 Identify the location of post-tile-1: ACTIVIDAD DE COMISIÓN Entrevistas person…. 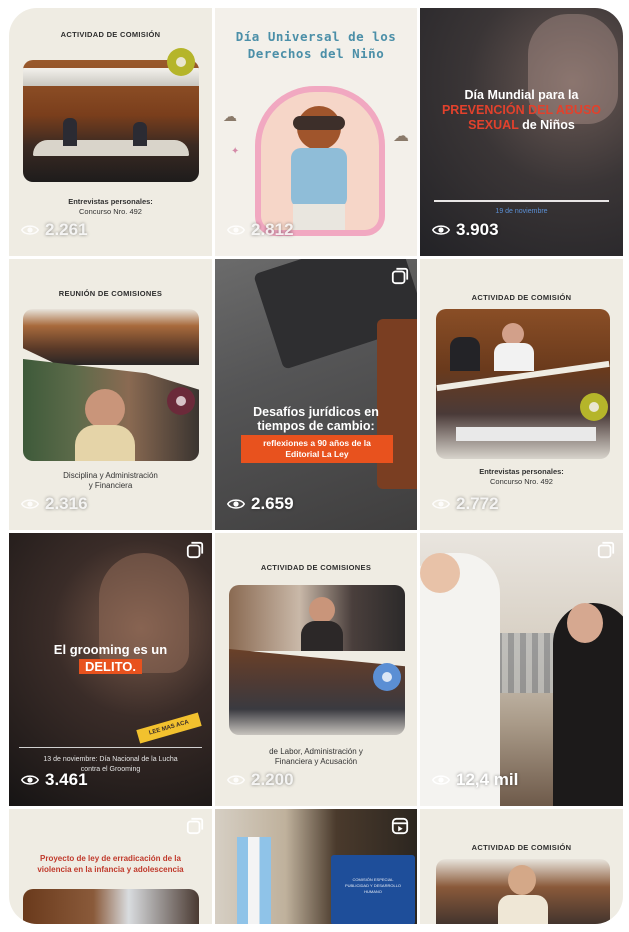
(110, 132).